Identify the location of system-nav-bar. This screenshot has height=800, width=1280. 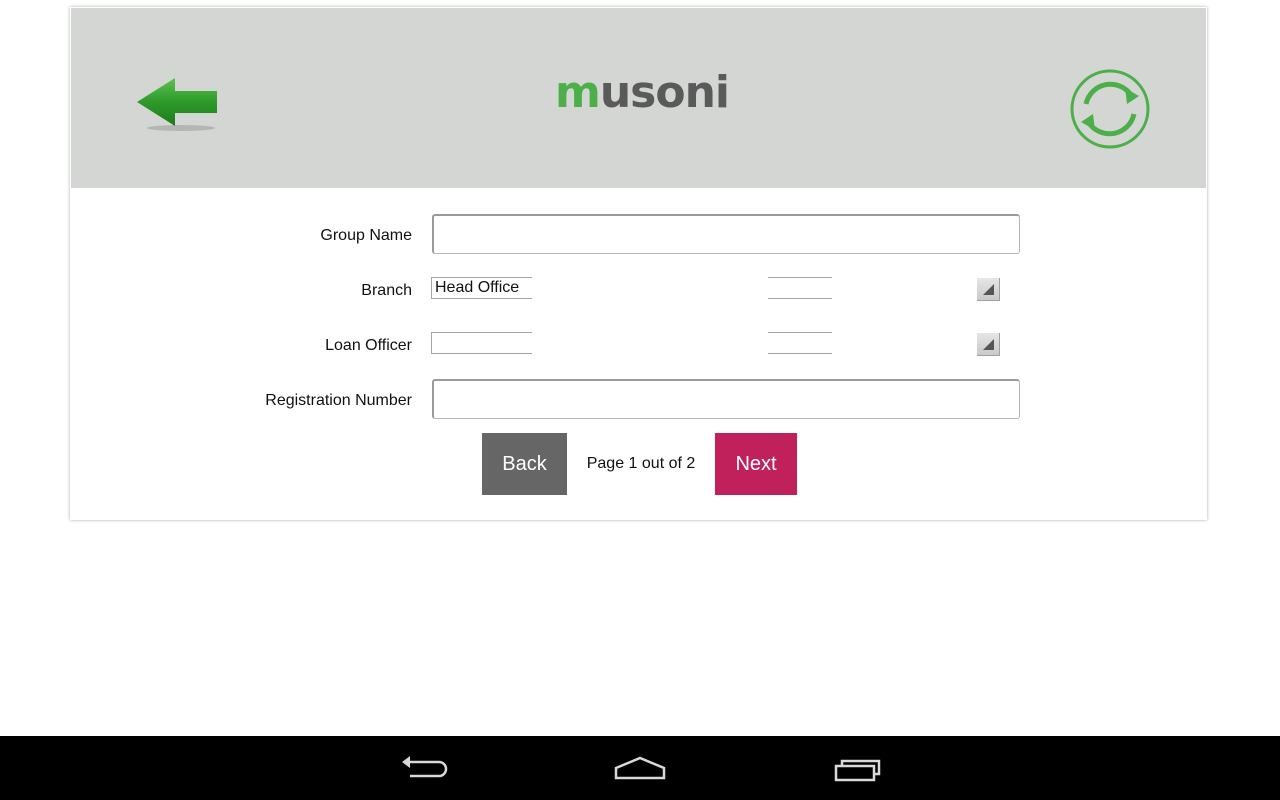
(640, 768).